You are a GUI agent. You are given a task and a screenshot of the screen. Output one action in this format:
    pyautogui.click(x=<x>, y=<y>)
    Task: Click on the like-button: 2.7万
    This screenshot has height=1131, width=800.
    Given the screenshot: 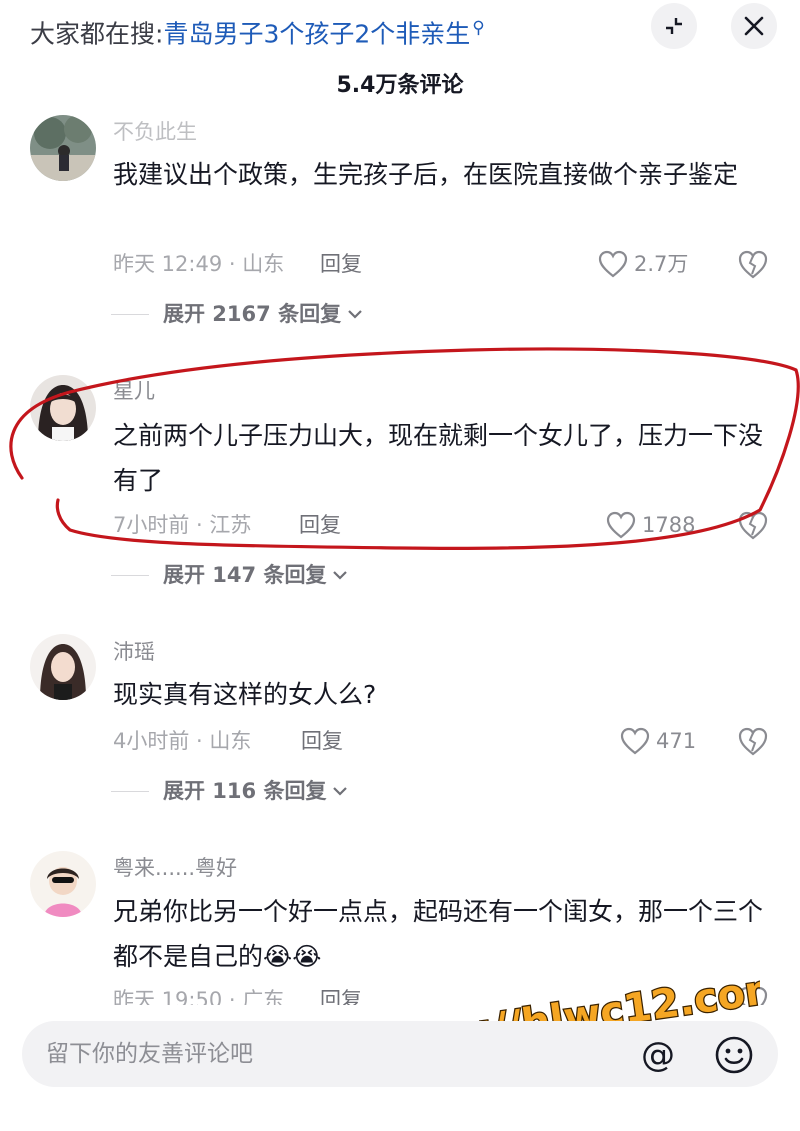 What is the action you would take?
    pyautogui.click(x=643, y=264)
    